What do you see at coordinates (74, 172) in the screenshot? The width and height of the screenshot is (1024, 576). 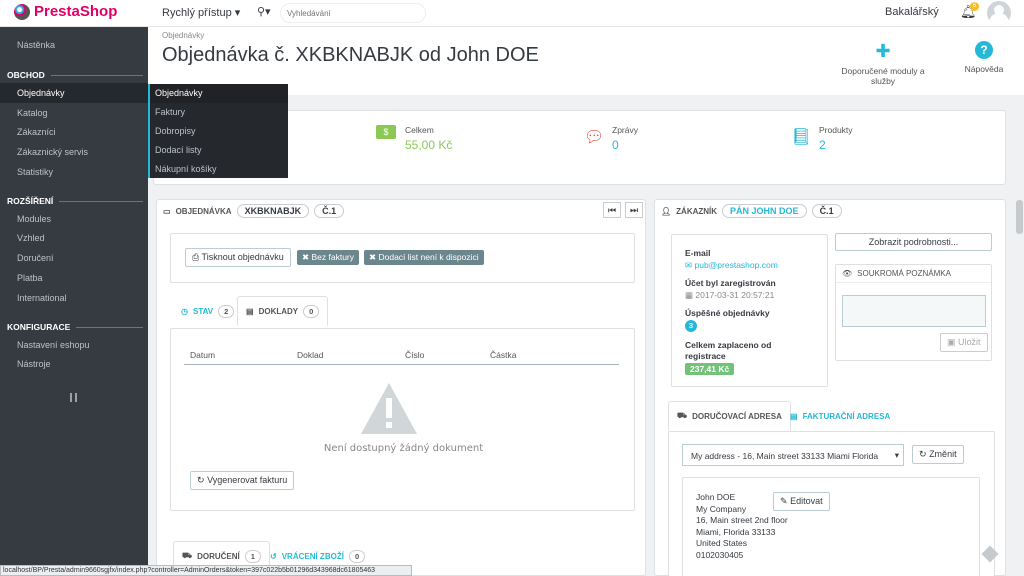 I see `sidebar-item-stats: Statistiky` at bounding box center [74, 172].